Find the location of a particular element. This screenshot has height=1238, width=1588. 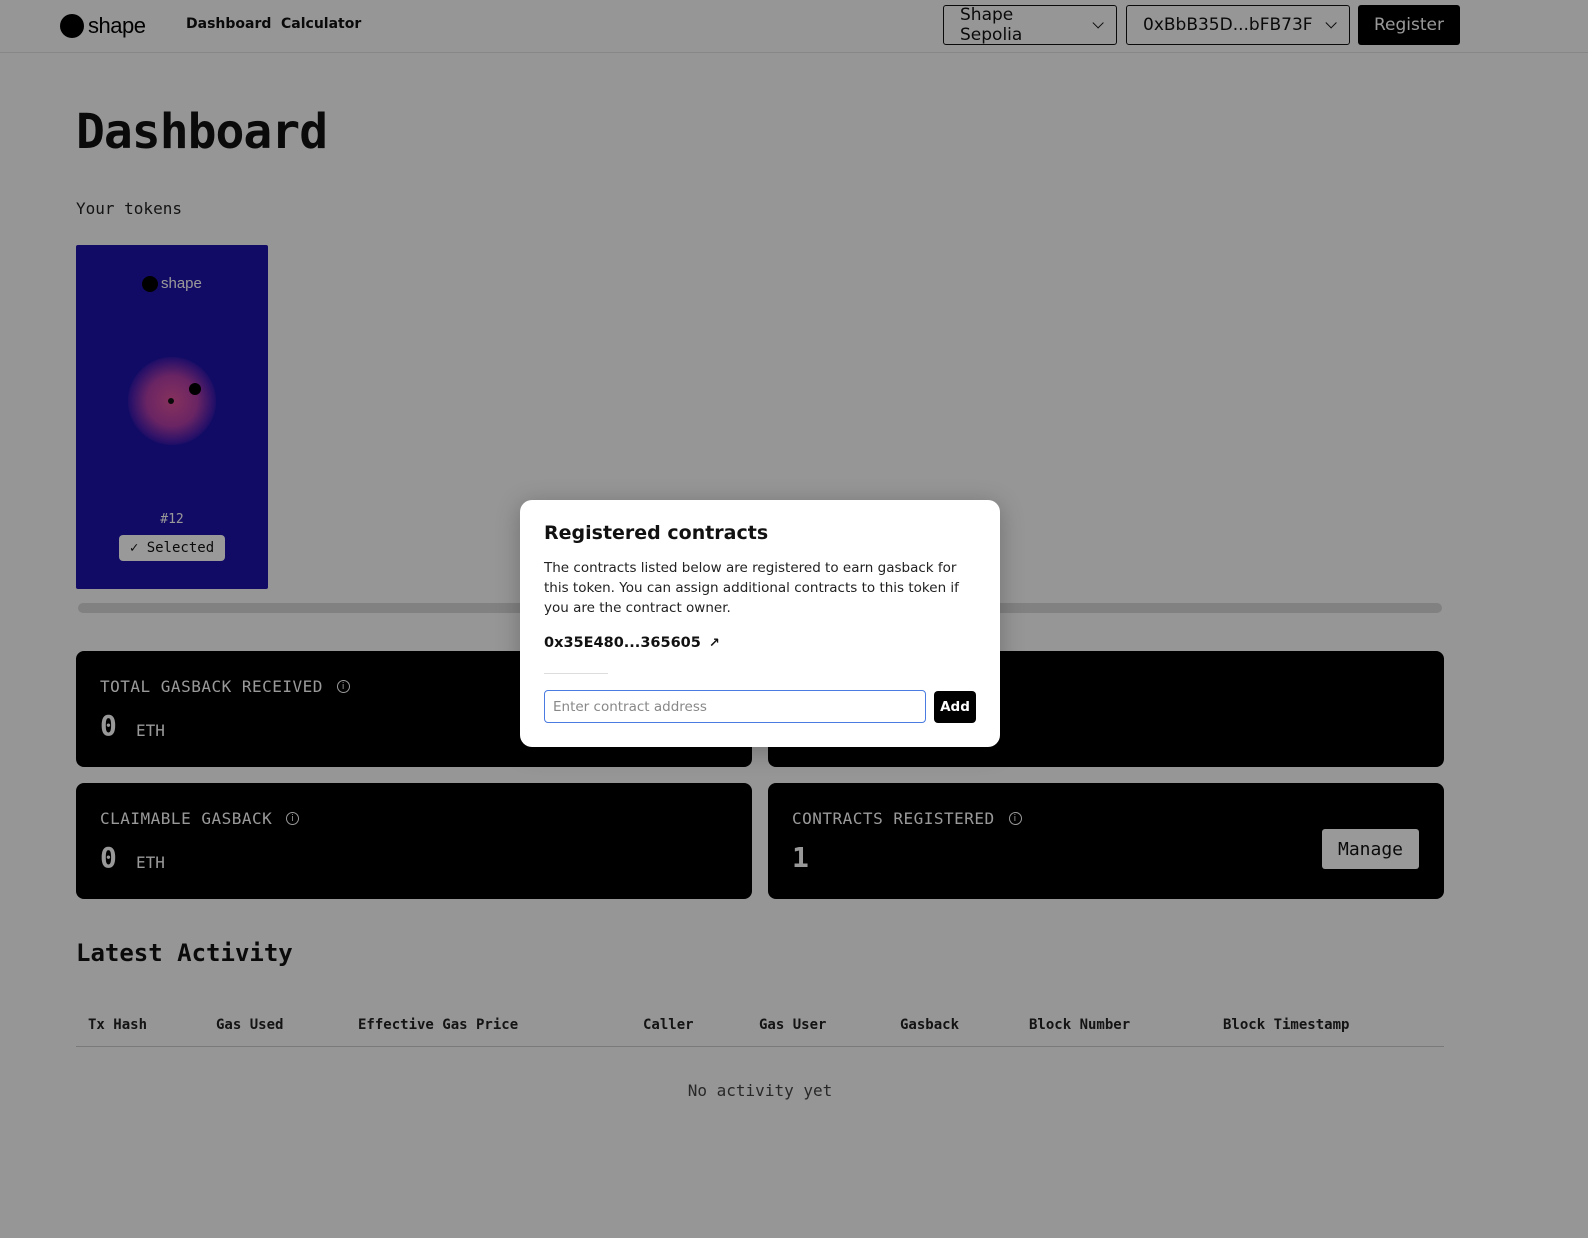

external-link-icon: ↗ is located at coordinates (714, 643).